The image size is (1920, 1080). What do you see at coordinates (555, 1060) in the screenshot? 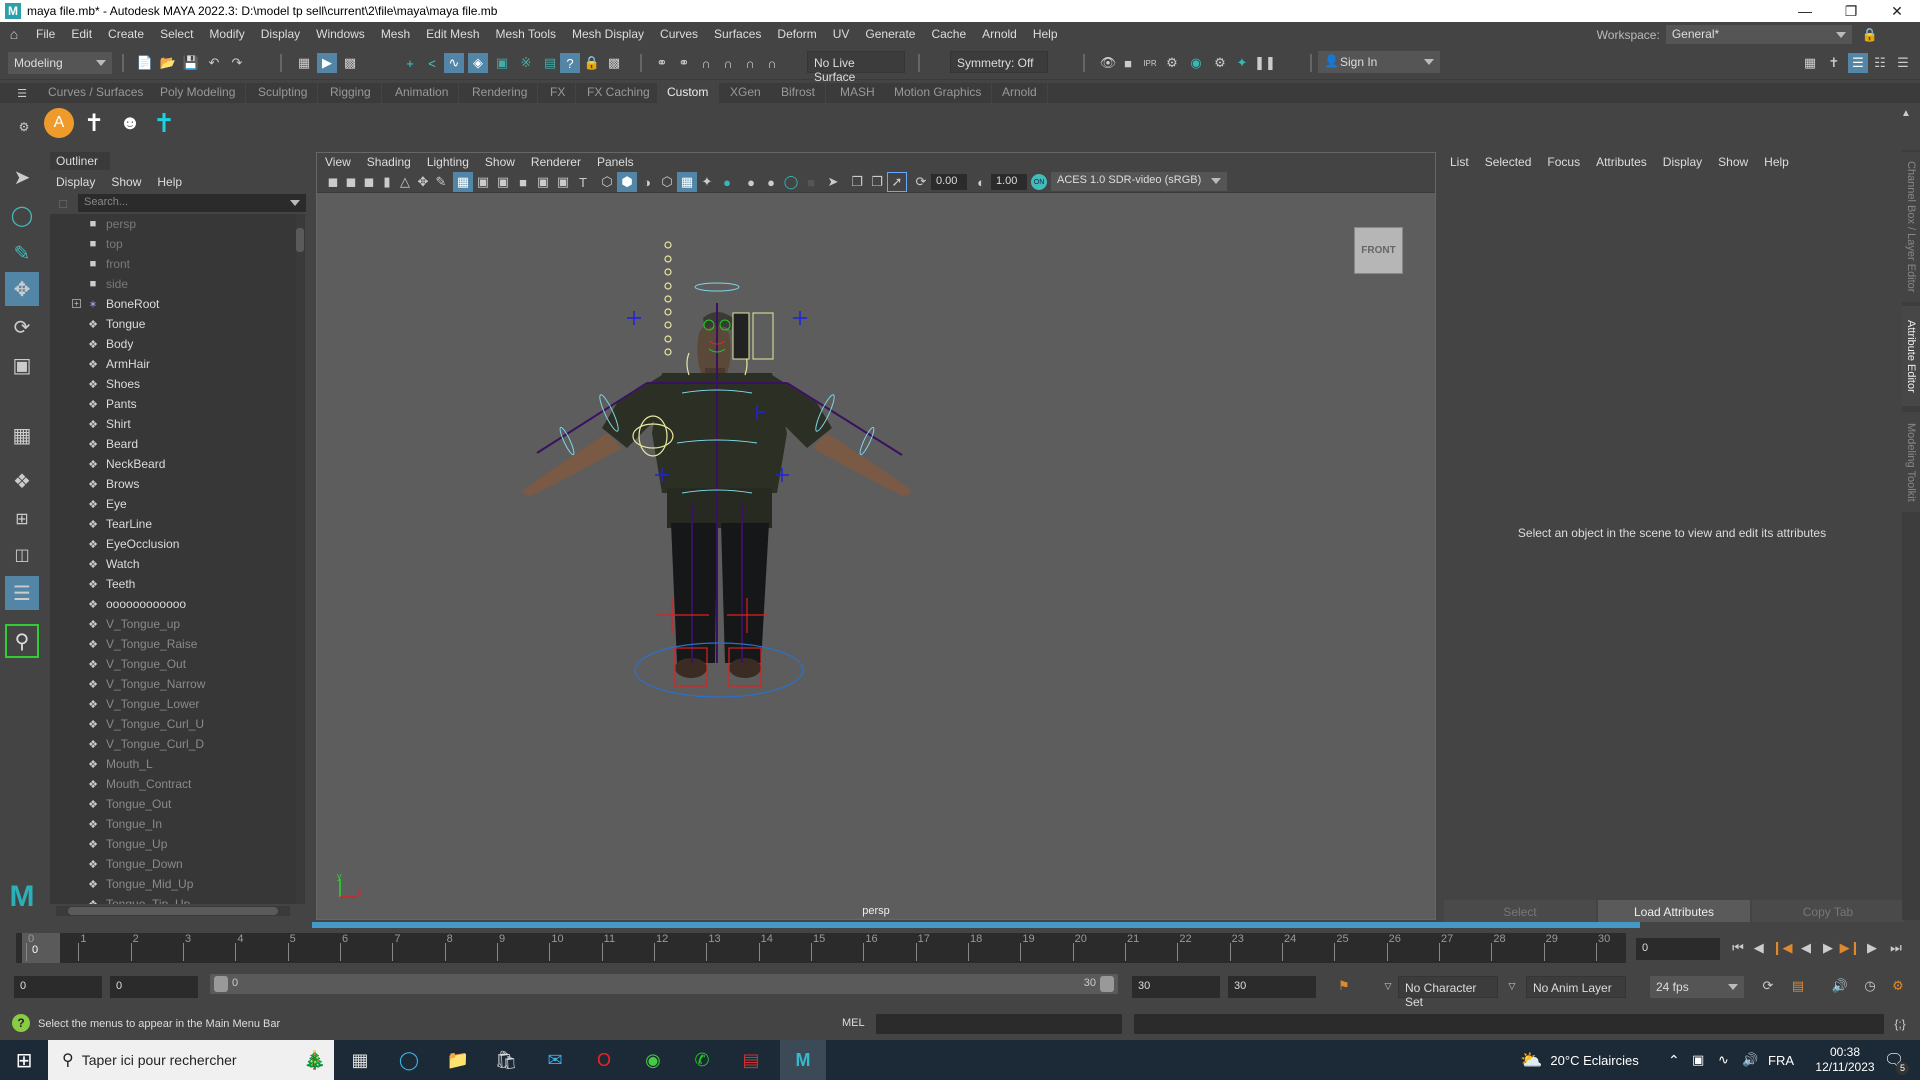
I see `mail-icon: ✉` at bounding box center [555, 1060].